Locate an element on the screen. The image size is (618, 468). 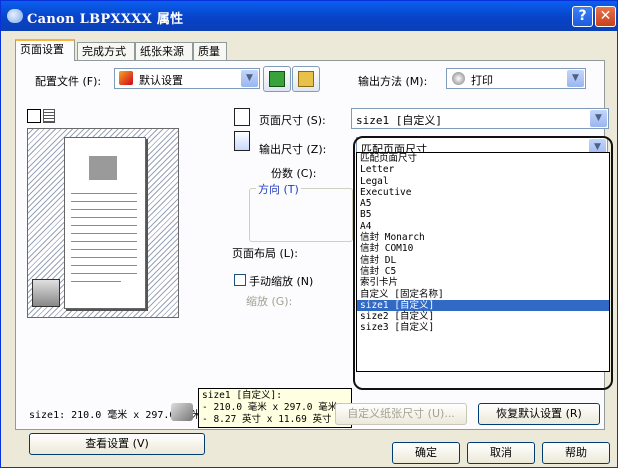
page-size-value: size1 [自定义] is located at coordinates (399, 120).